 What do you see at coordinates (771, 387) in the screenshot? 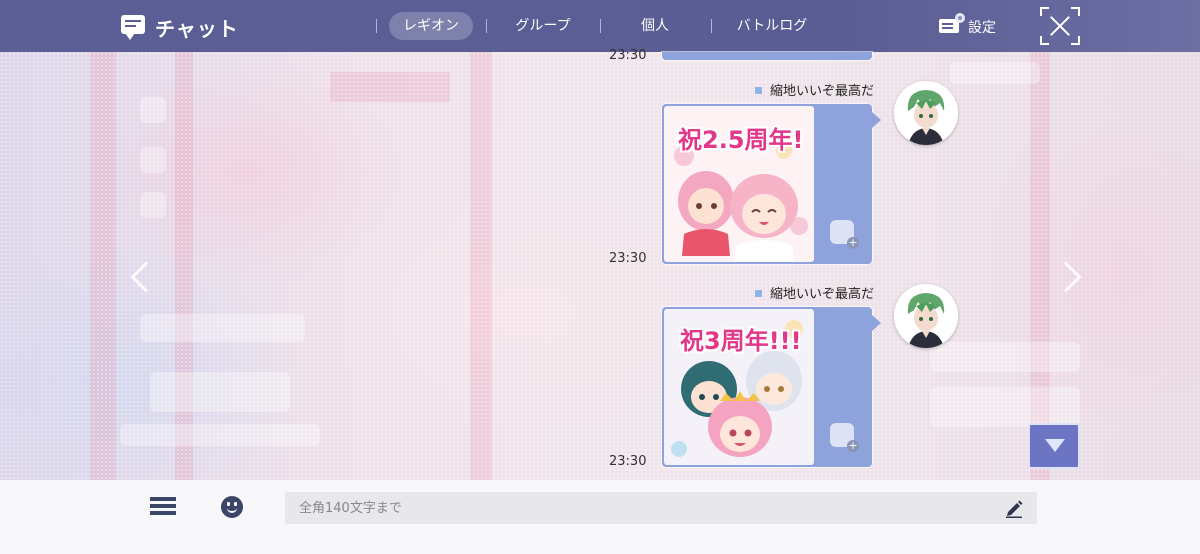
I see `message-bubble: 祝3周年!!!` at bounding box center [771, 387].